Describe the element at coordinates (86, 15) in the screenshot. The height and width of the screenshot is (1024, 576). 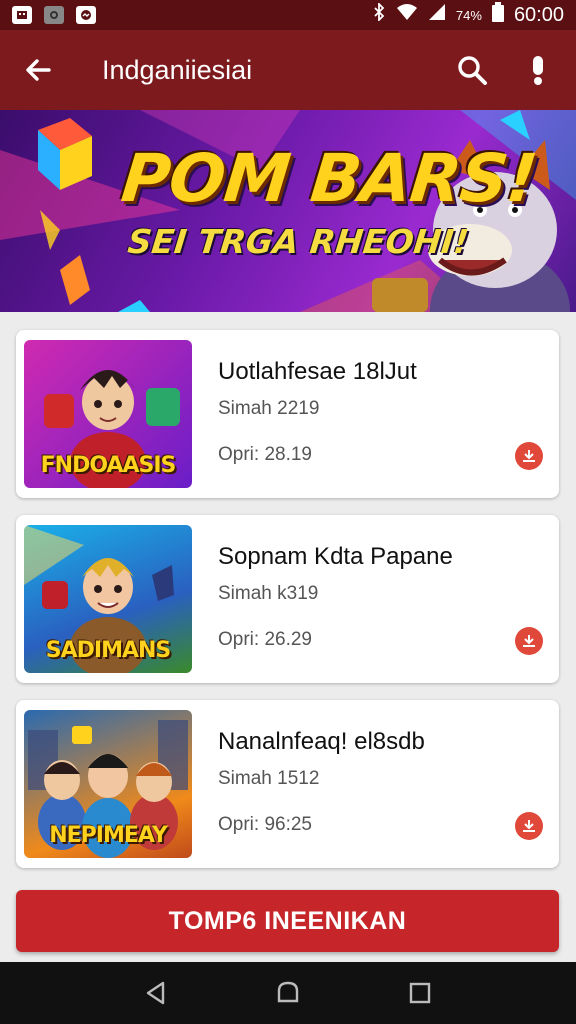
I see `messenger-notification-icon` at that location.